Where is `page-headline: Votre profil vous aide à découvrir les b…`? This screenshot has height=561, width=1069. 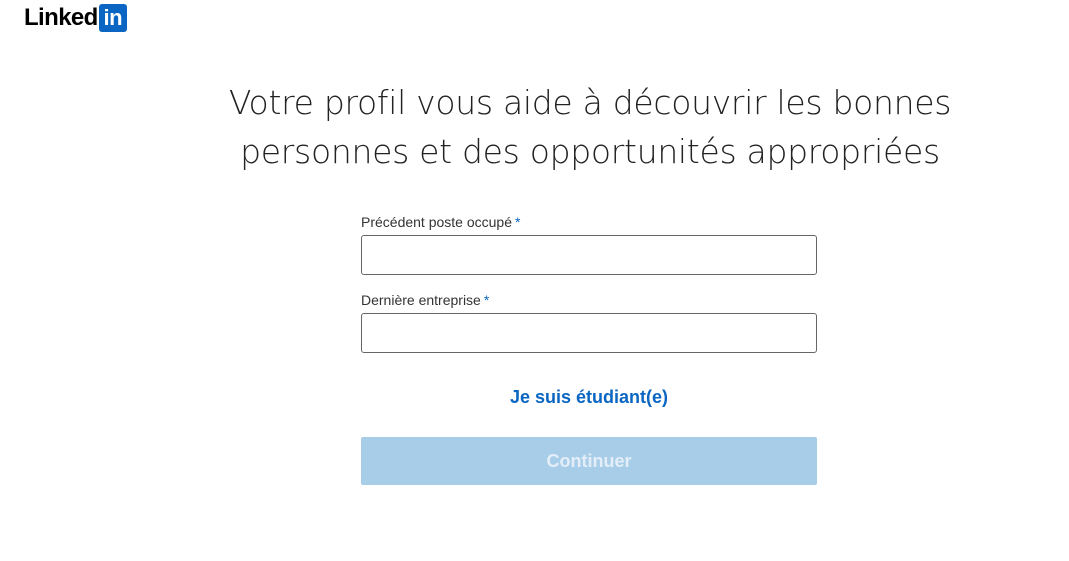 page-headline: Votre profil vous aide à découvrir les b… is located at coordinates (590, 127).